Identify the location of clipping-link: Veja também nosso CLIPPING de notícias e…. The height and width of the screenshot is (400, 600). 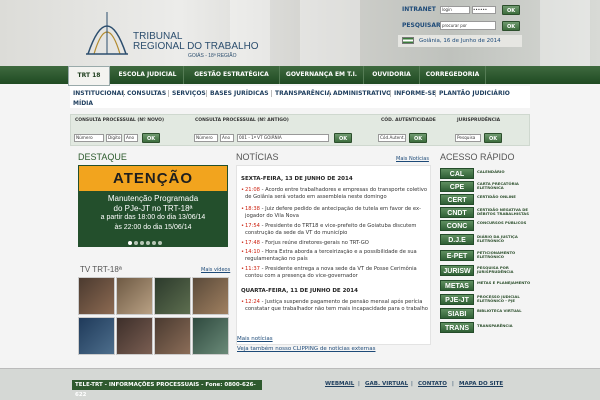
(306, 349).